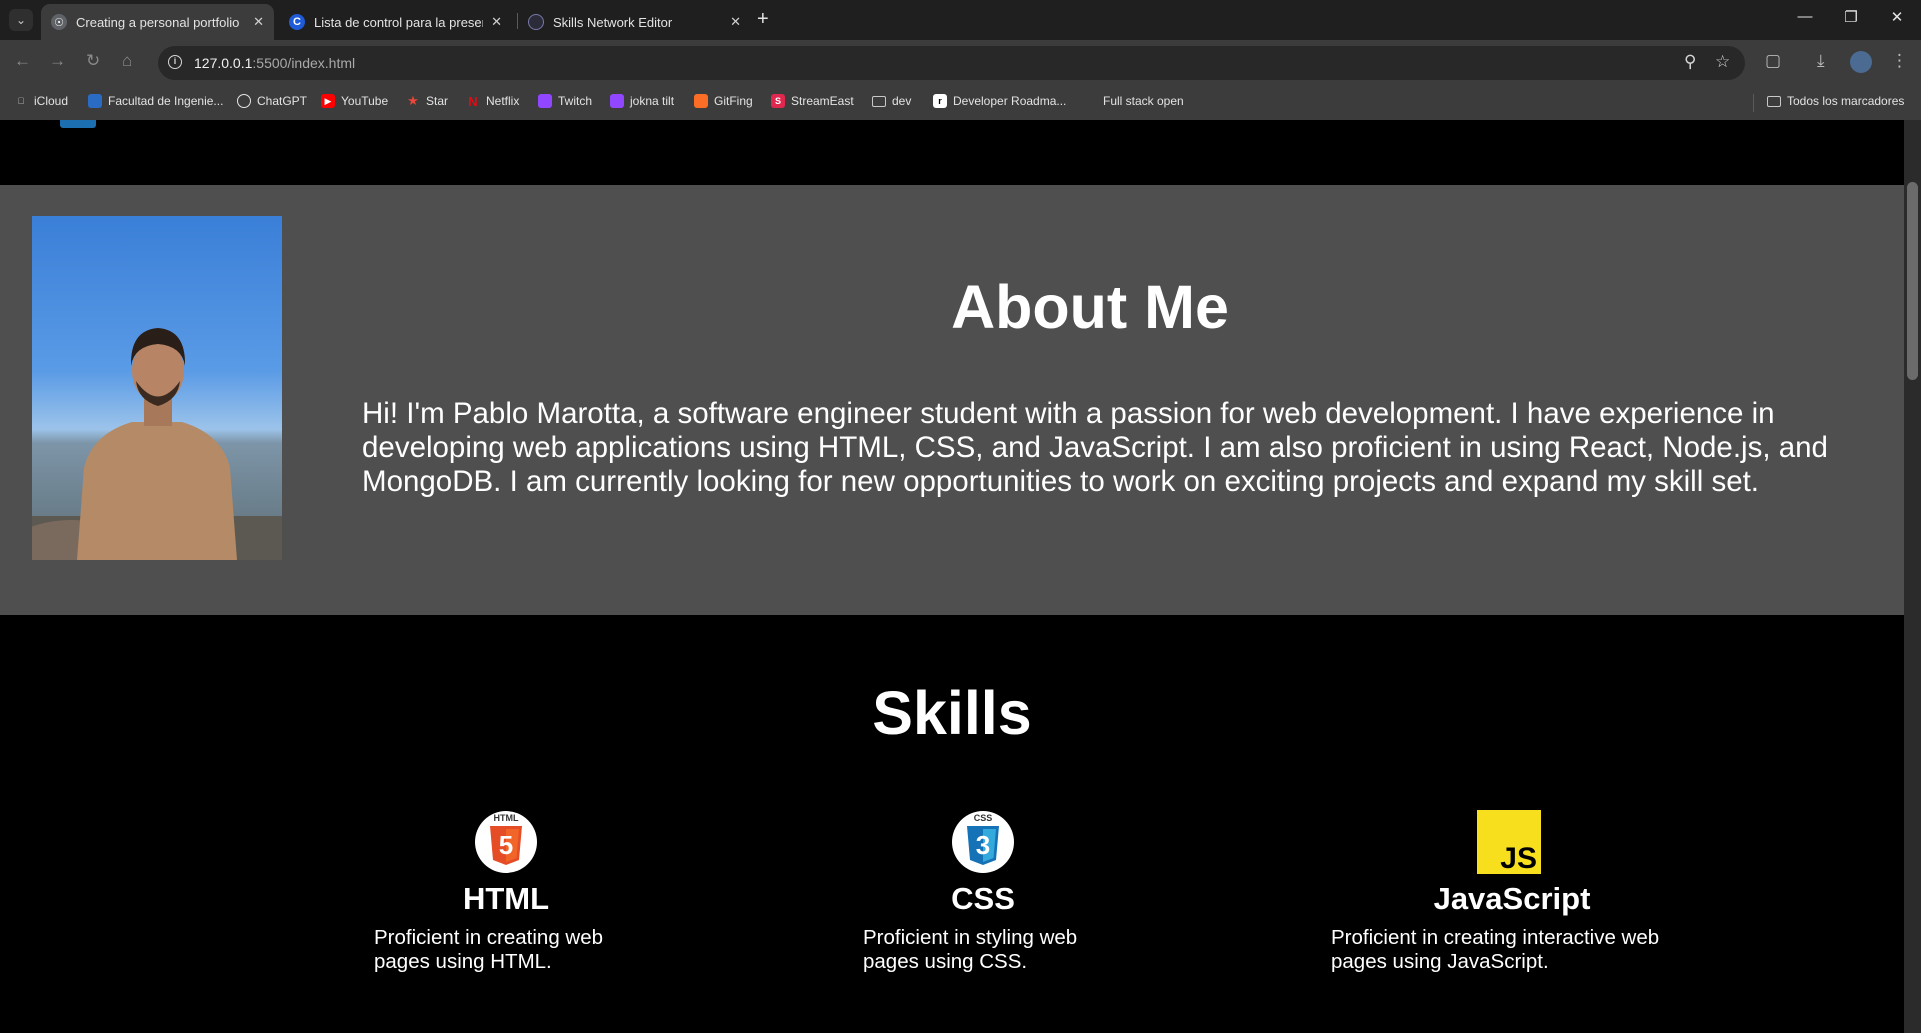 This screenshot has height=1033, width=1921. I want to click on bookmark-label: StreamEast, so click(822, 101).